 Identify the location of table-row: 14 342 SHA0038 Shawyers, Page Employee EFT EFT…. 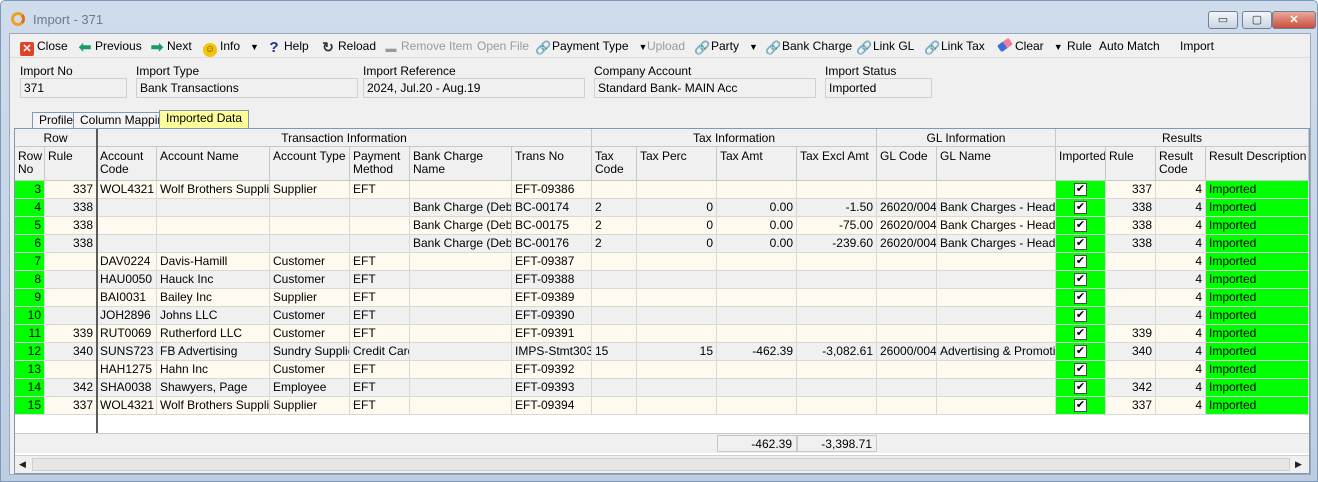
(662, 388).